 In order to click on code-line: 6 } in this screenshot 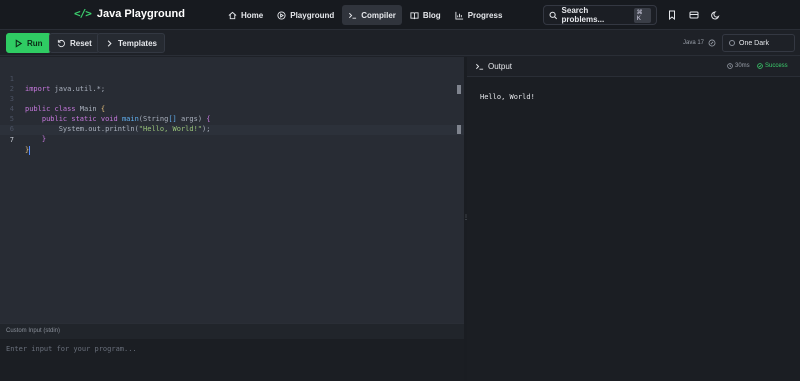, I will do `click(232, 128)`.